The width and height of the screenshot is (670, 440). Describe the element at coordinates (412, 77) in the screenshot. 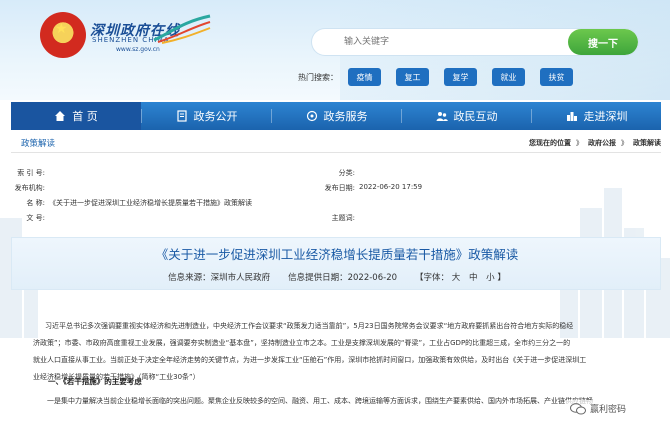

I see `hot-tag-resume-work: 复工` at that location.